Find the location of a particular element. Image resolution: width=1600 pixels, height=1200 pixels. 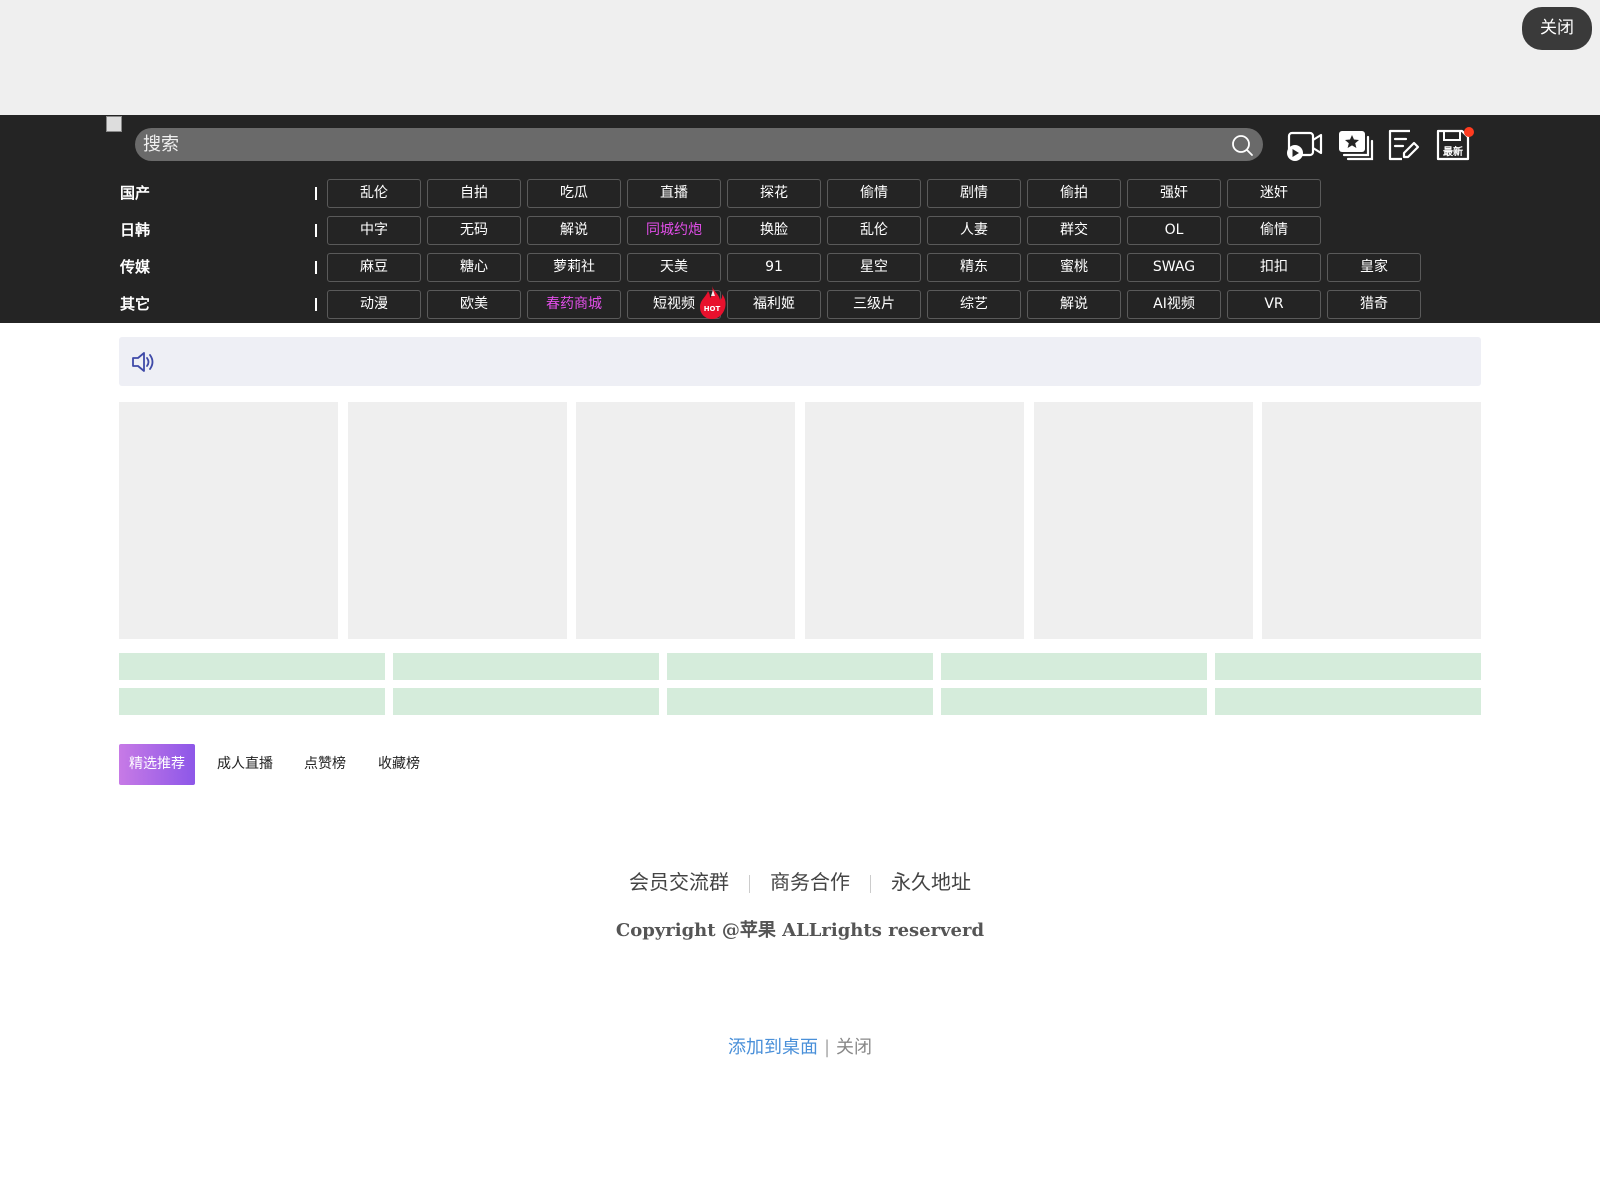

footer-link-member-group: 会员交流群 is located at coordinates (679, 882).